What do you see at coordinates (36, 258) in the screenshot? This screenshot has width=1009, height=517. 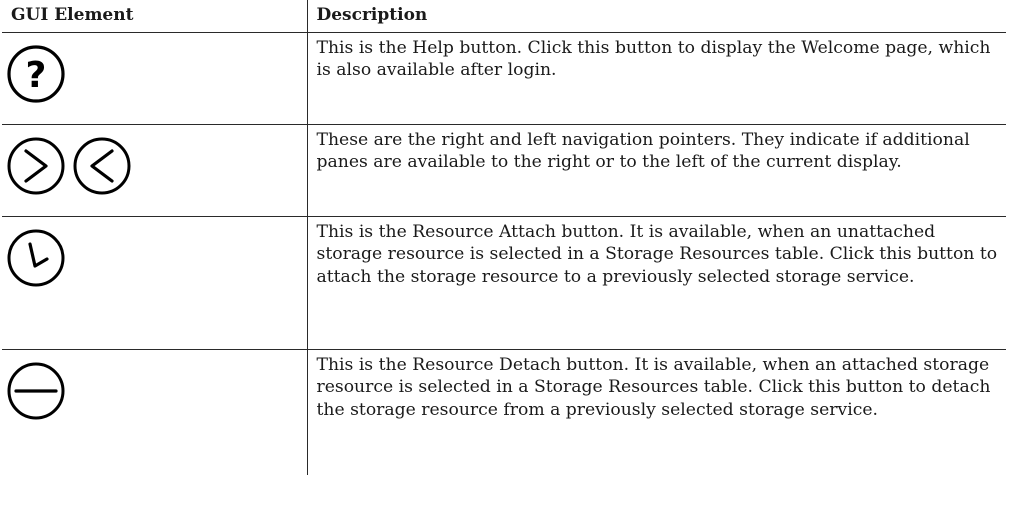 I see `resource-attach-icon` at bounding box center [36, 258].